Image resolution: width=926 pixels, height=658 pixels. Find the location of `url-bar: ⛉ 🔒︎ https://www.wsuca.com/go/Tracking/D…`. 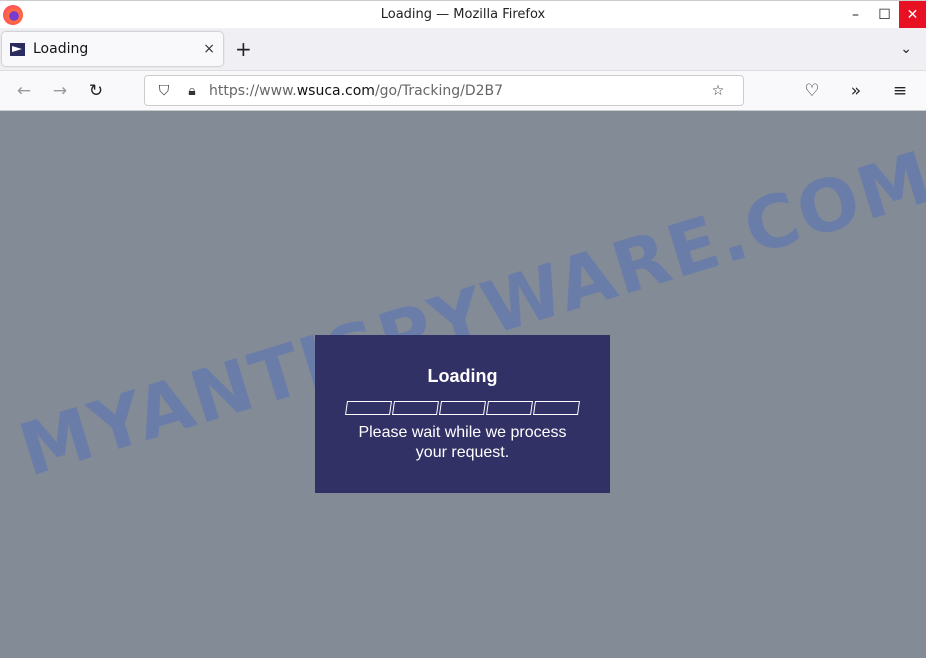

url-bar: ⛉ 🔒︎ https://www.wsuca.com/go/Tracking/D… is located at coordinates (444, 90).